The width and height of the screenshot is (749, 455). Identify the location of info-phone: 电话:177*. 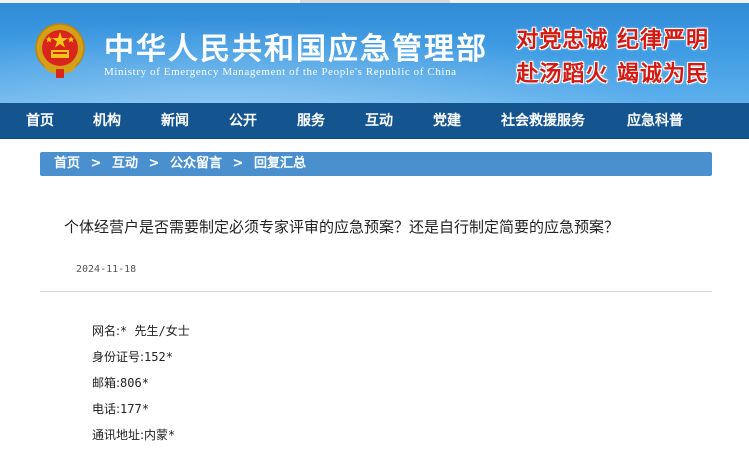
(120, 408).